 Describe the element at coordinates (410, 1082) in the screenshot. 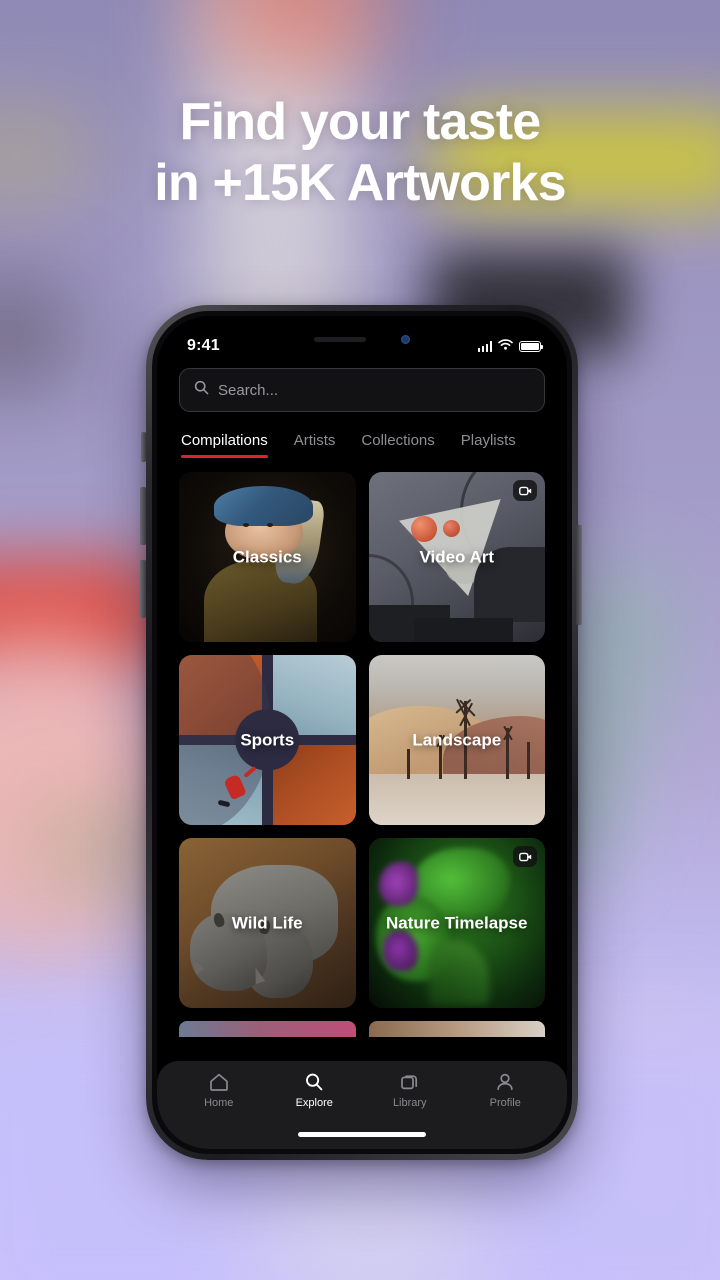

I see `library-stack-icon` at that location.